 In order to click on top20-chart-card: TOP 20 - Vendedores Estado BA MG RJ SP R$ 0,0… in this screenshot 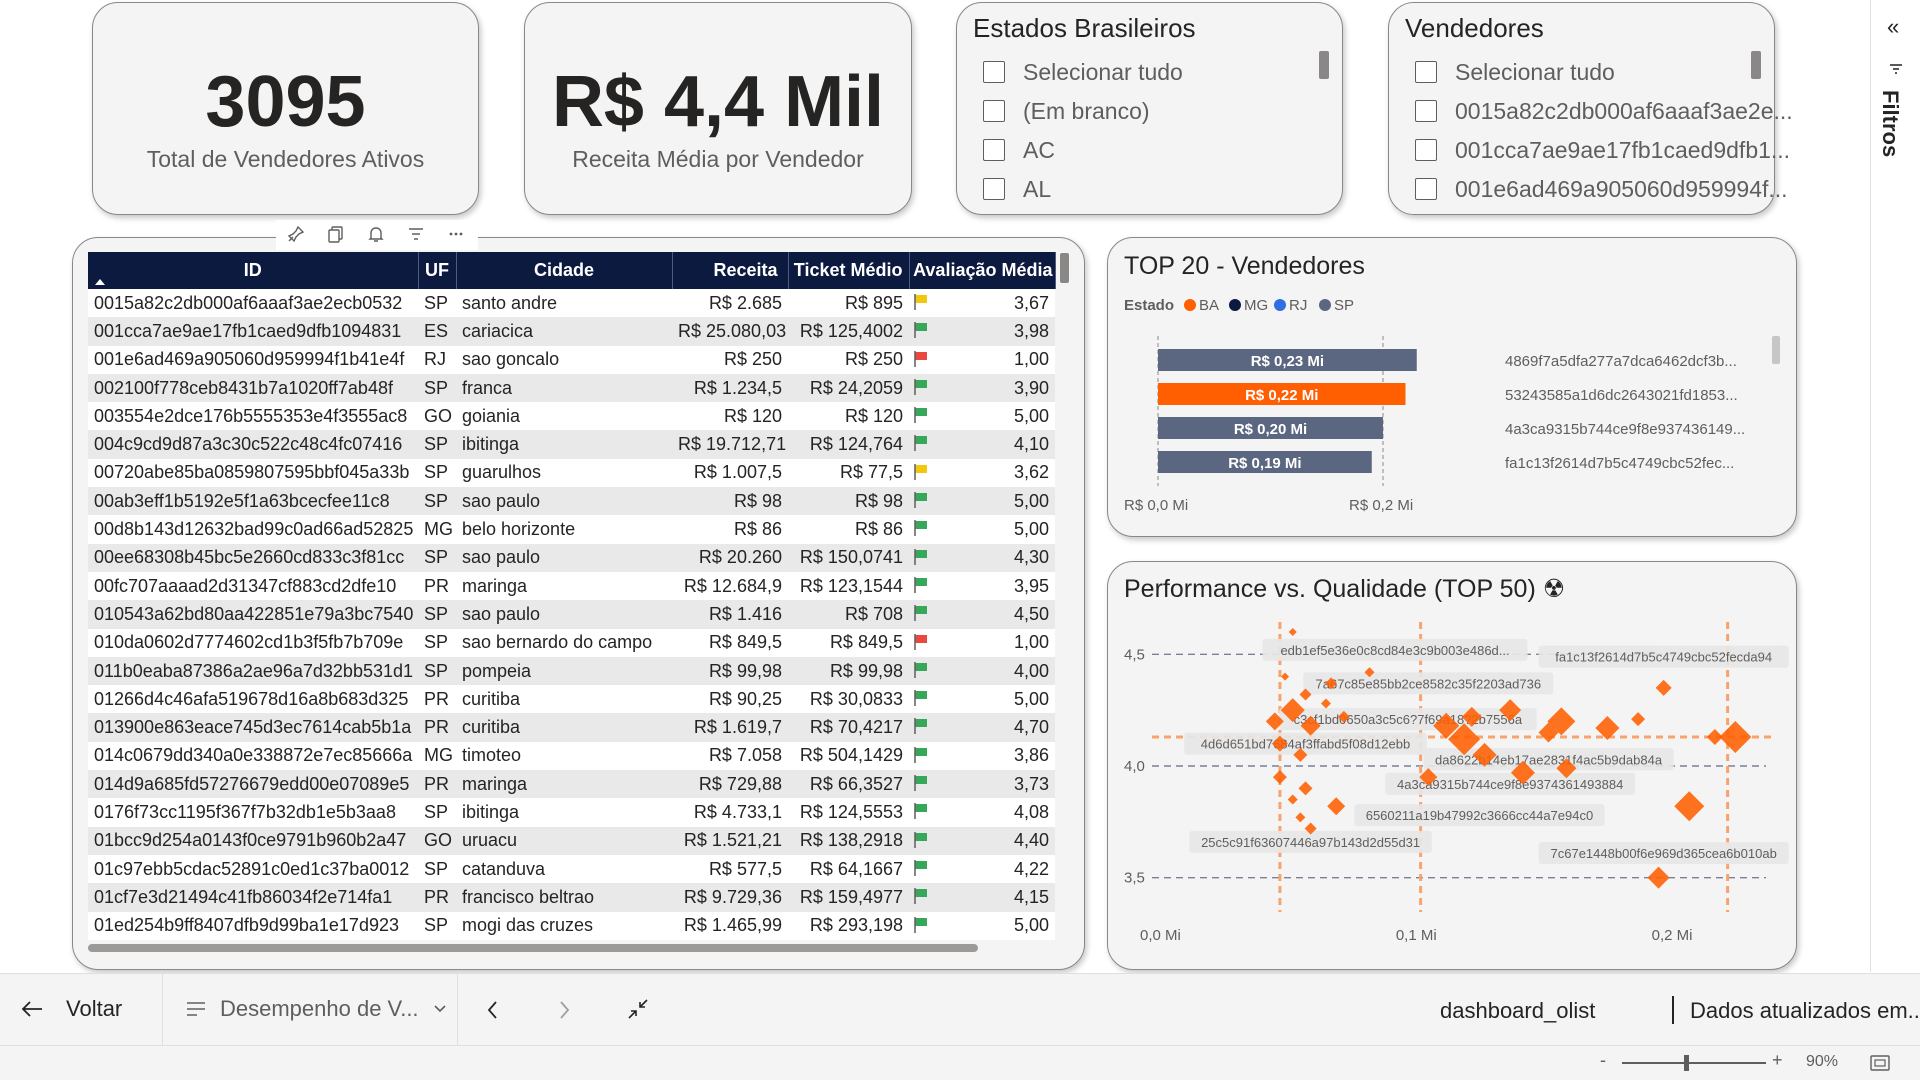, I will do `click(1452, 387)`.